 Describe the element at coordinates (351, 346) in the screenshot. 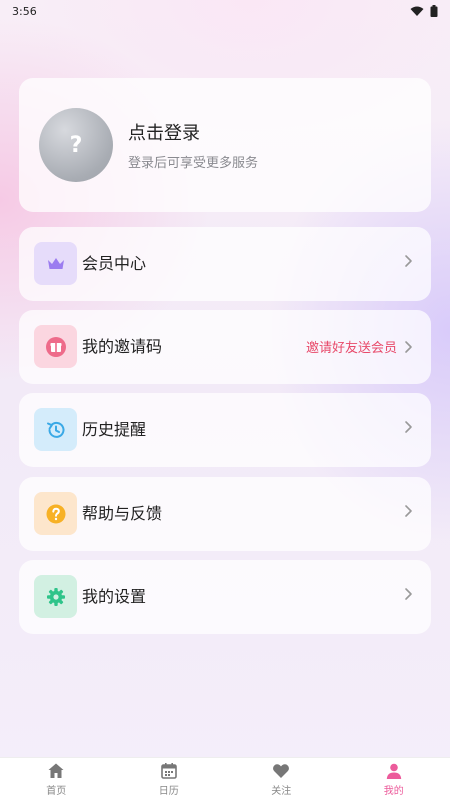

I see `invite-promo-text: 邀请好友送会员` at that location.